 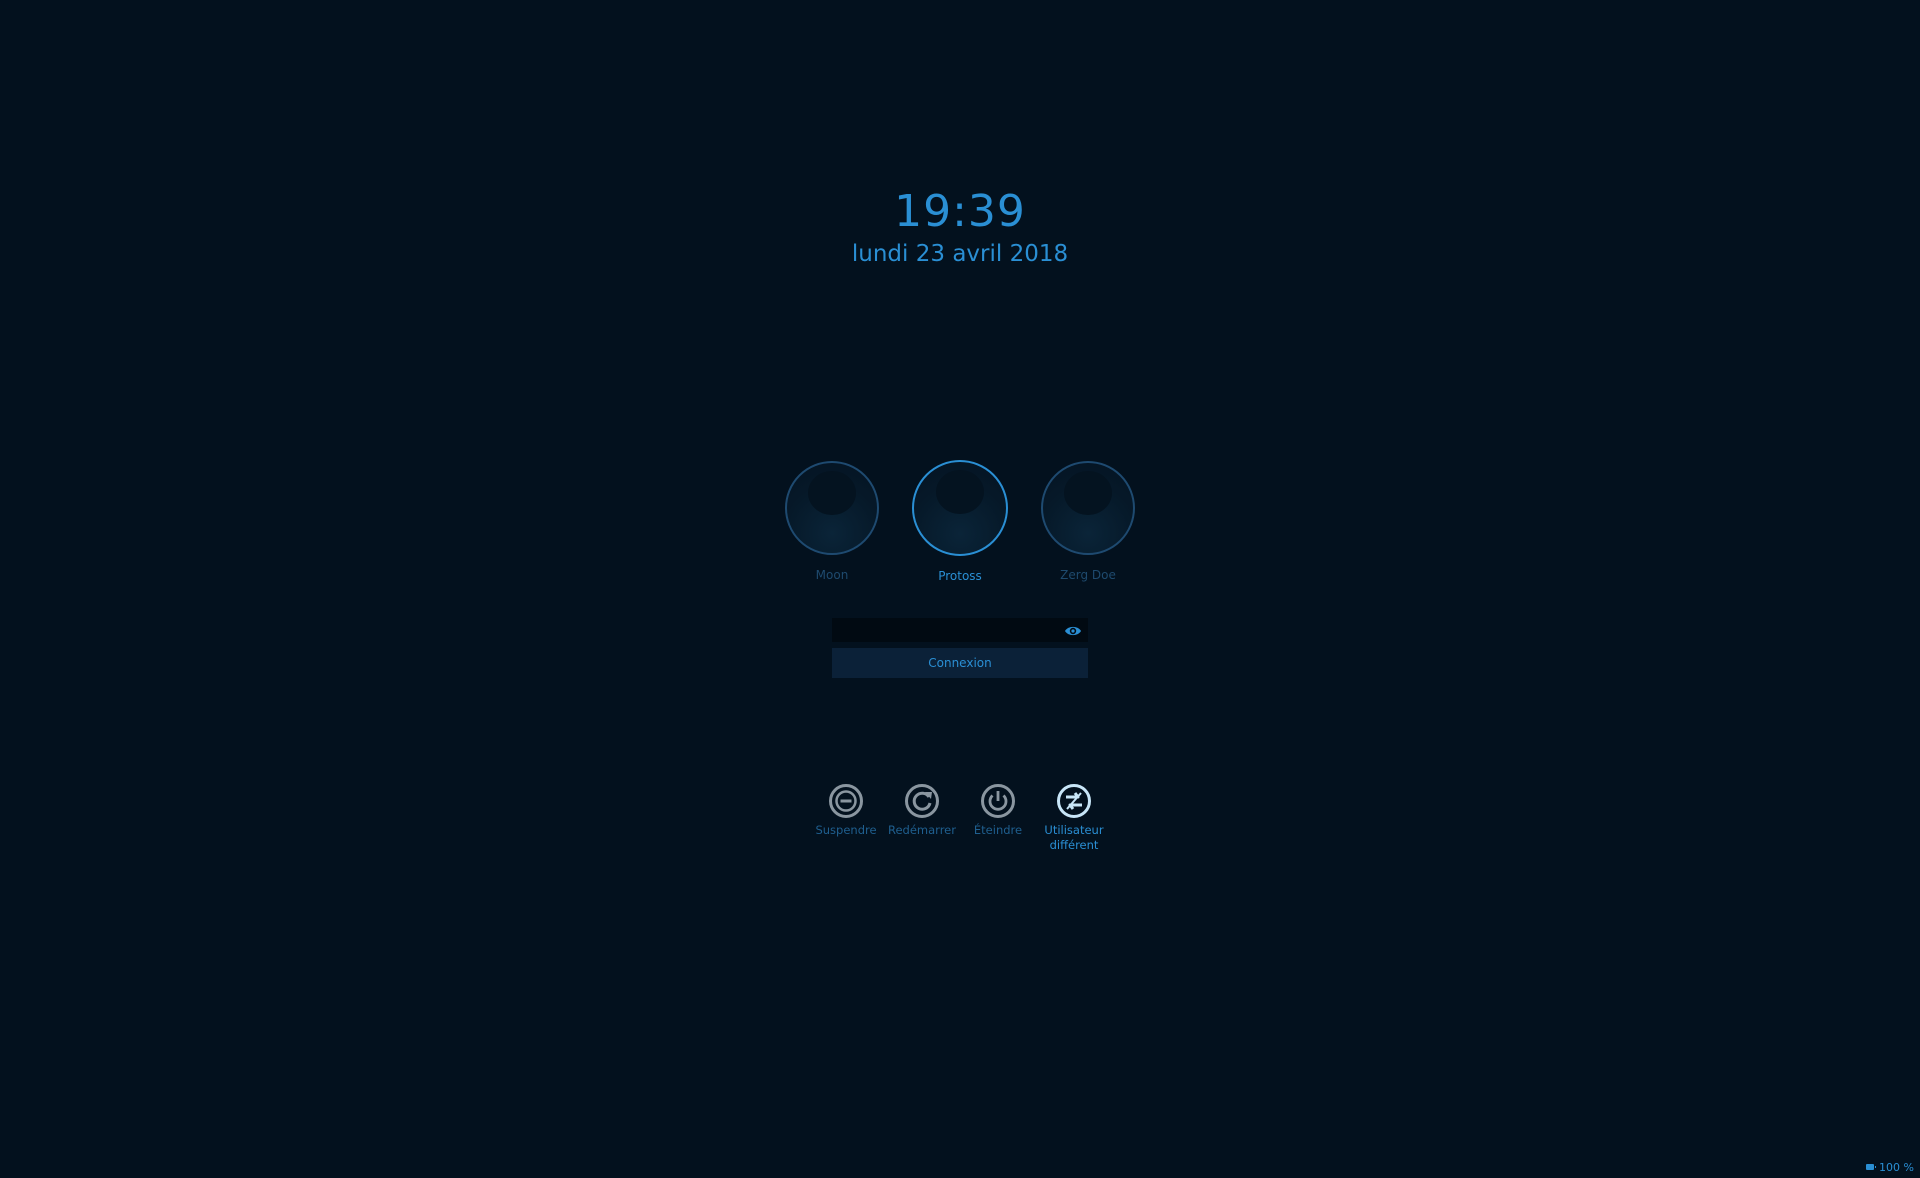 What do you see at coordinates (960, 663) in the screenshot?
I see `login-button: Connexion` at bounding box center [960, 663].